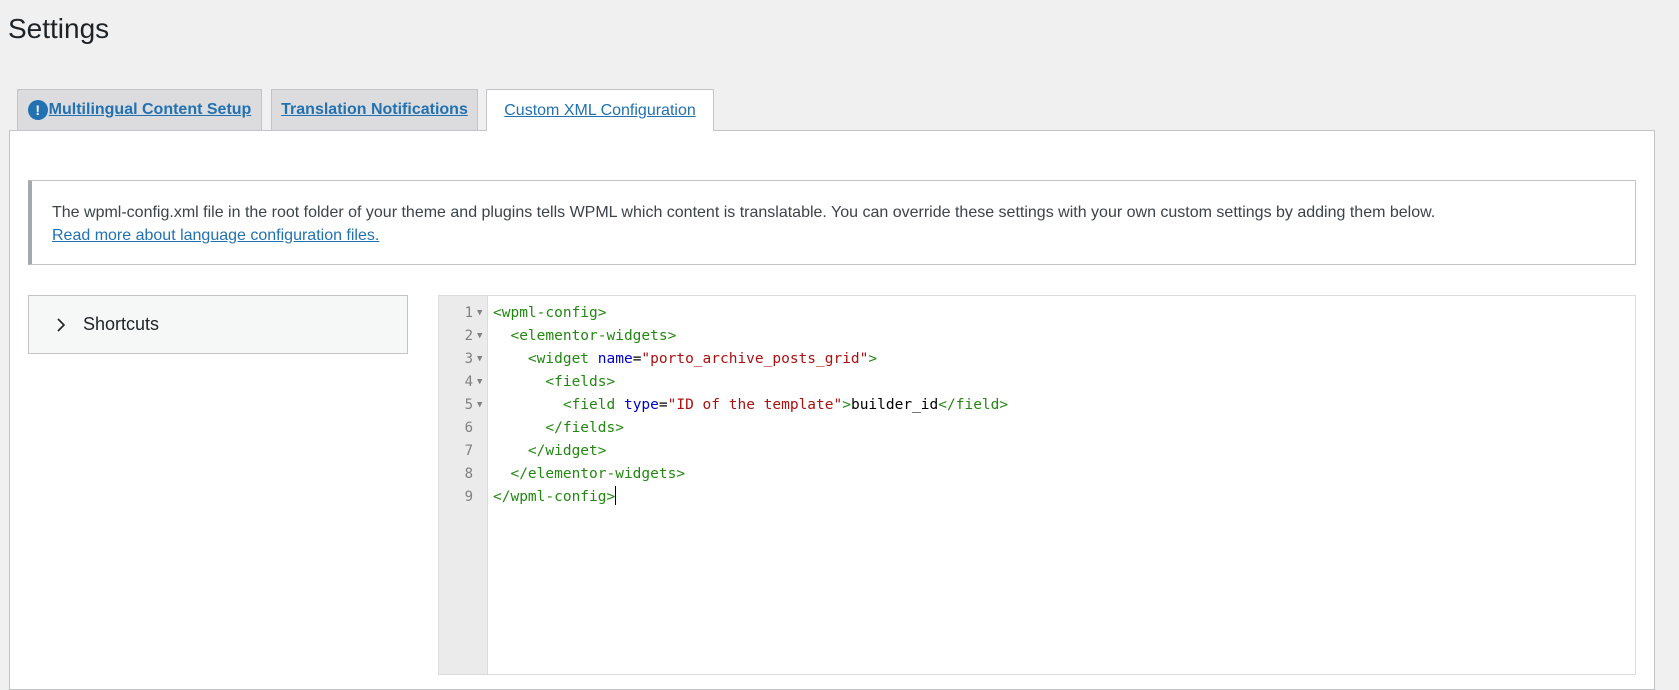 The width and height of the screenshot is (1679, 690). What do you see at coordinates (468, 405) in the screenshot?
I see `line-number: 5` at bounding box center [468, 405].